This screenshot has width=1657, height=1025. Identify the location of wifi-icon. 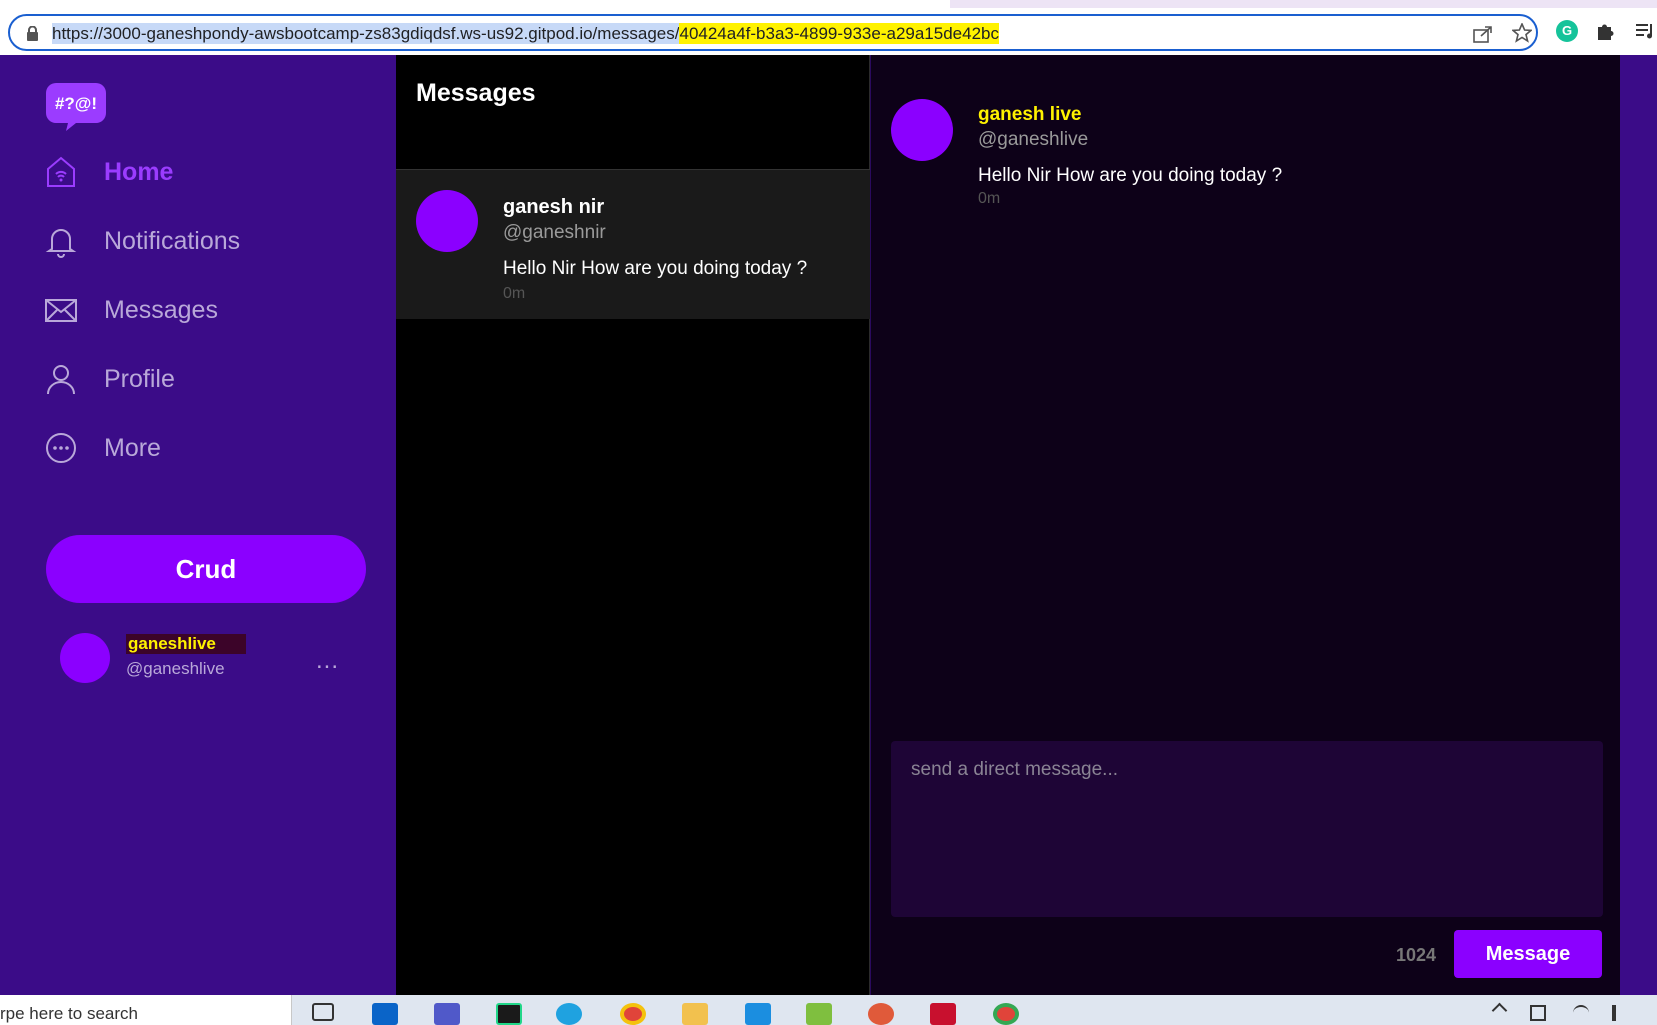
(1581, 1013).